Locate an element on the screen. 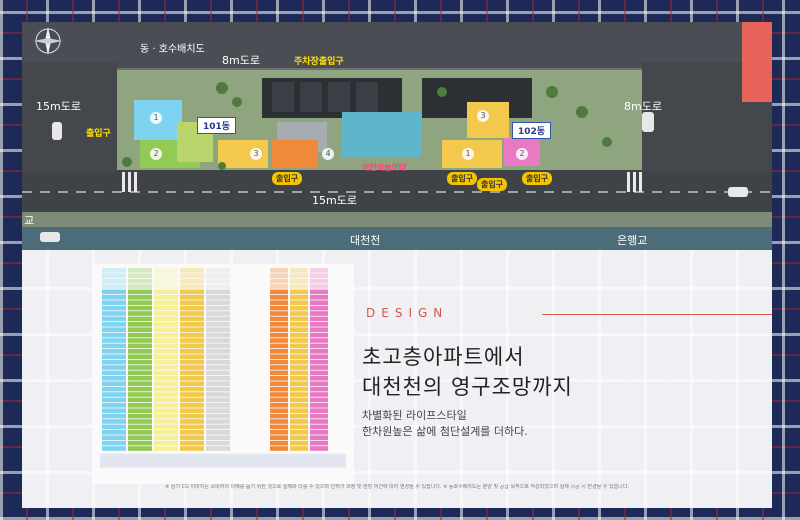 The height and width of the screenshot is (520, 800). entrance-bottom-4: 출입구 is located at coordinates (537, 178).